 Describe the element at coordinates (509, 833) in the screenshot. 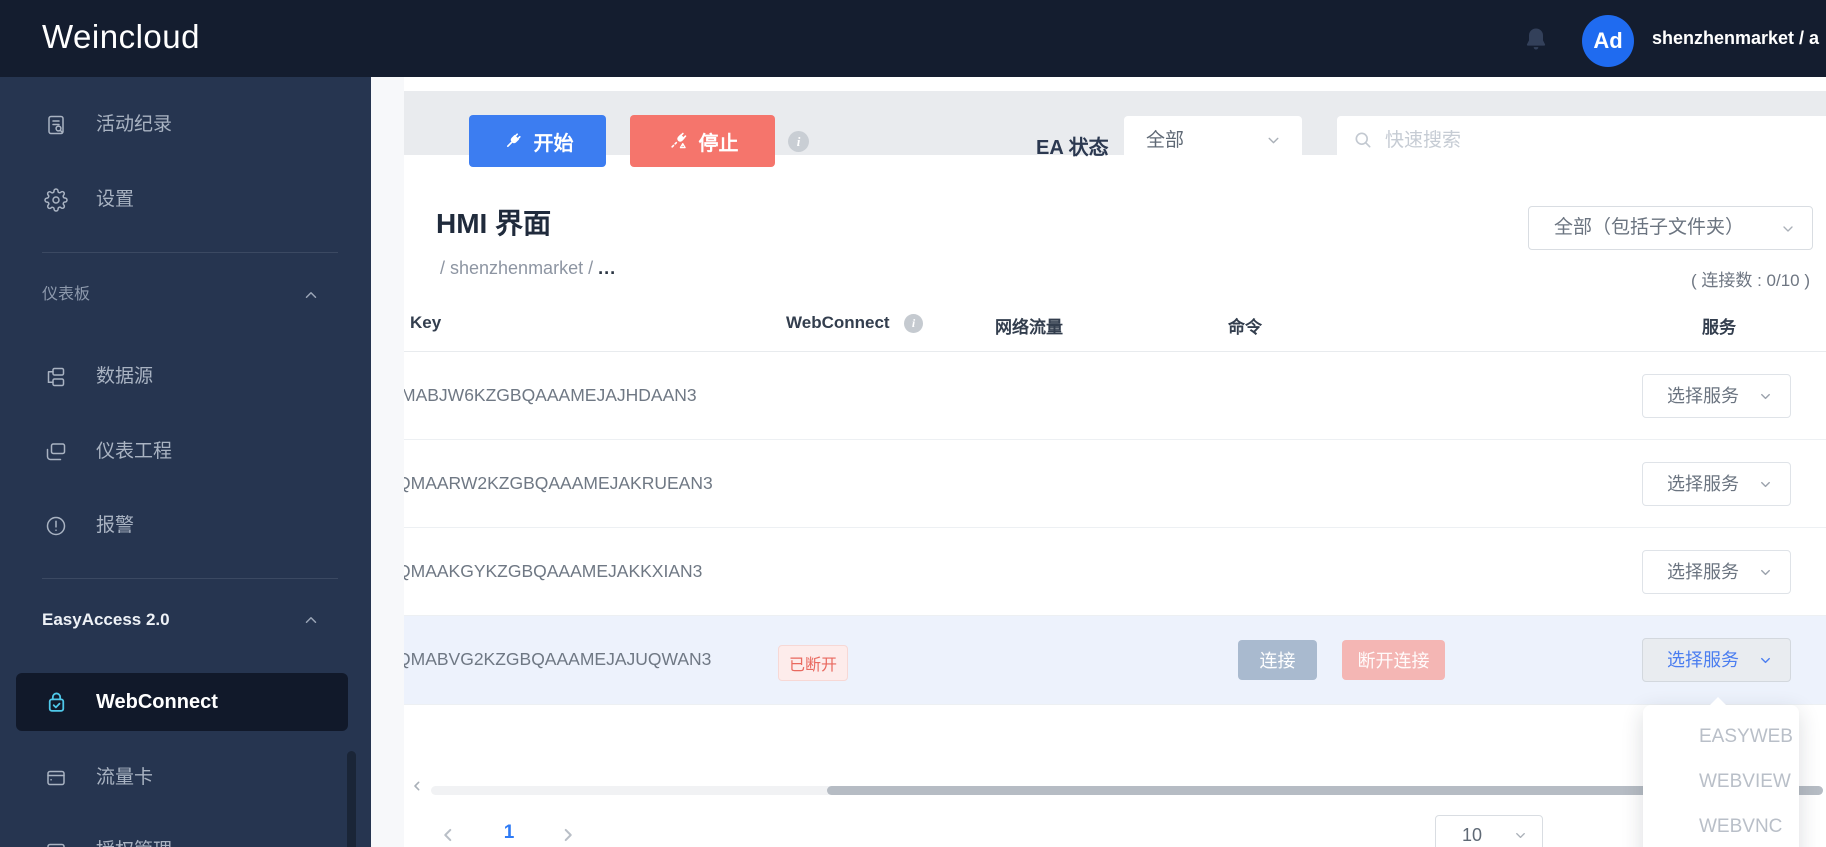

I see `page-number: 1` at that location.